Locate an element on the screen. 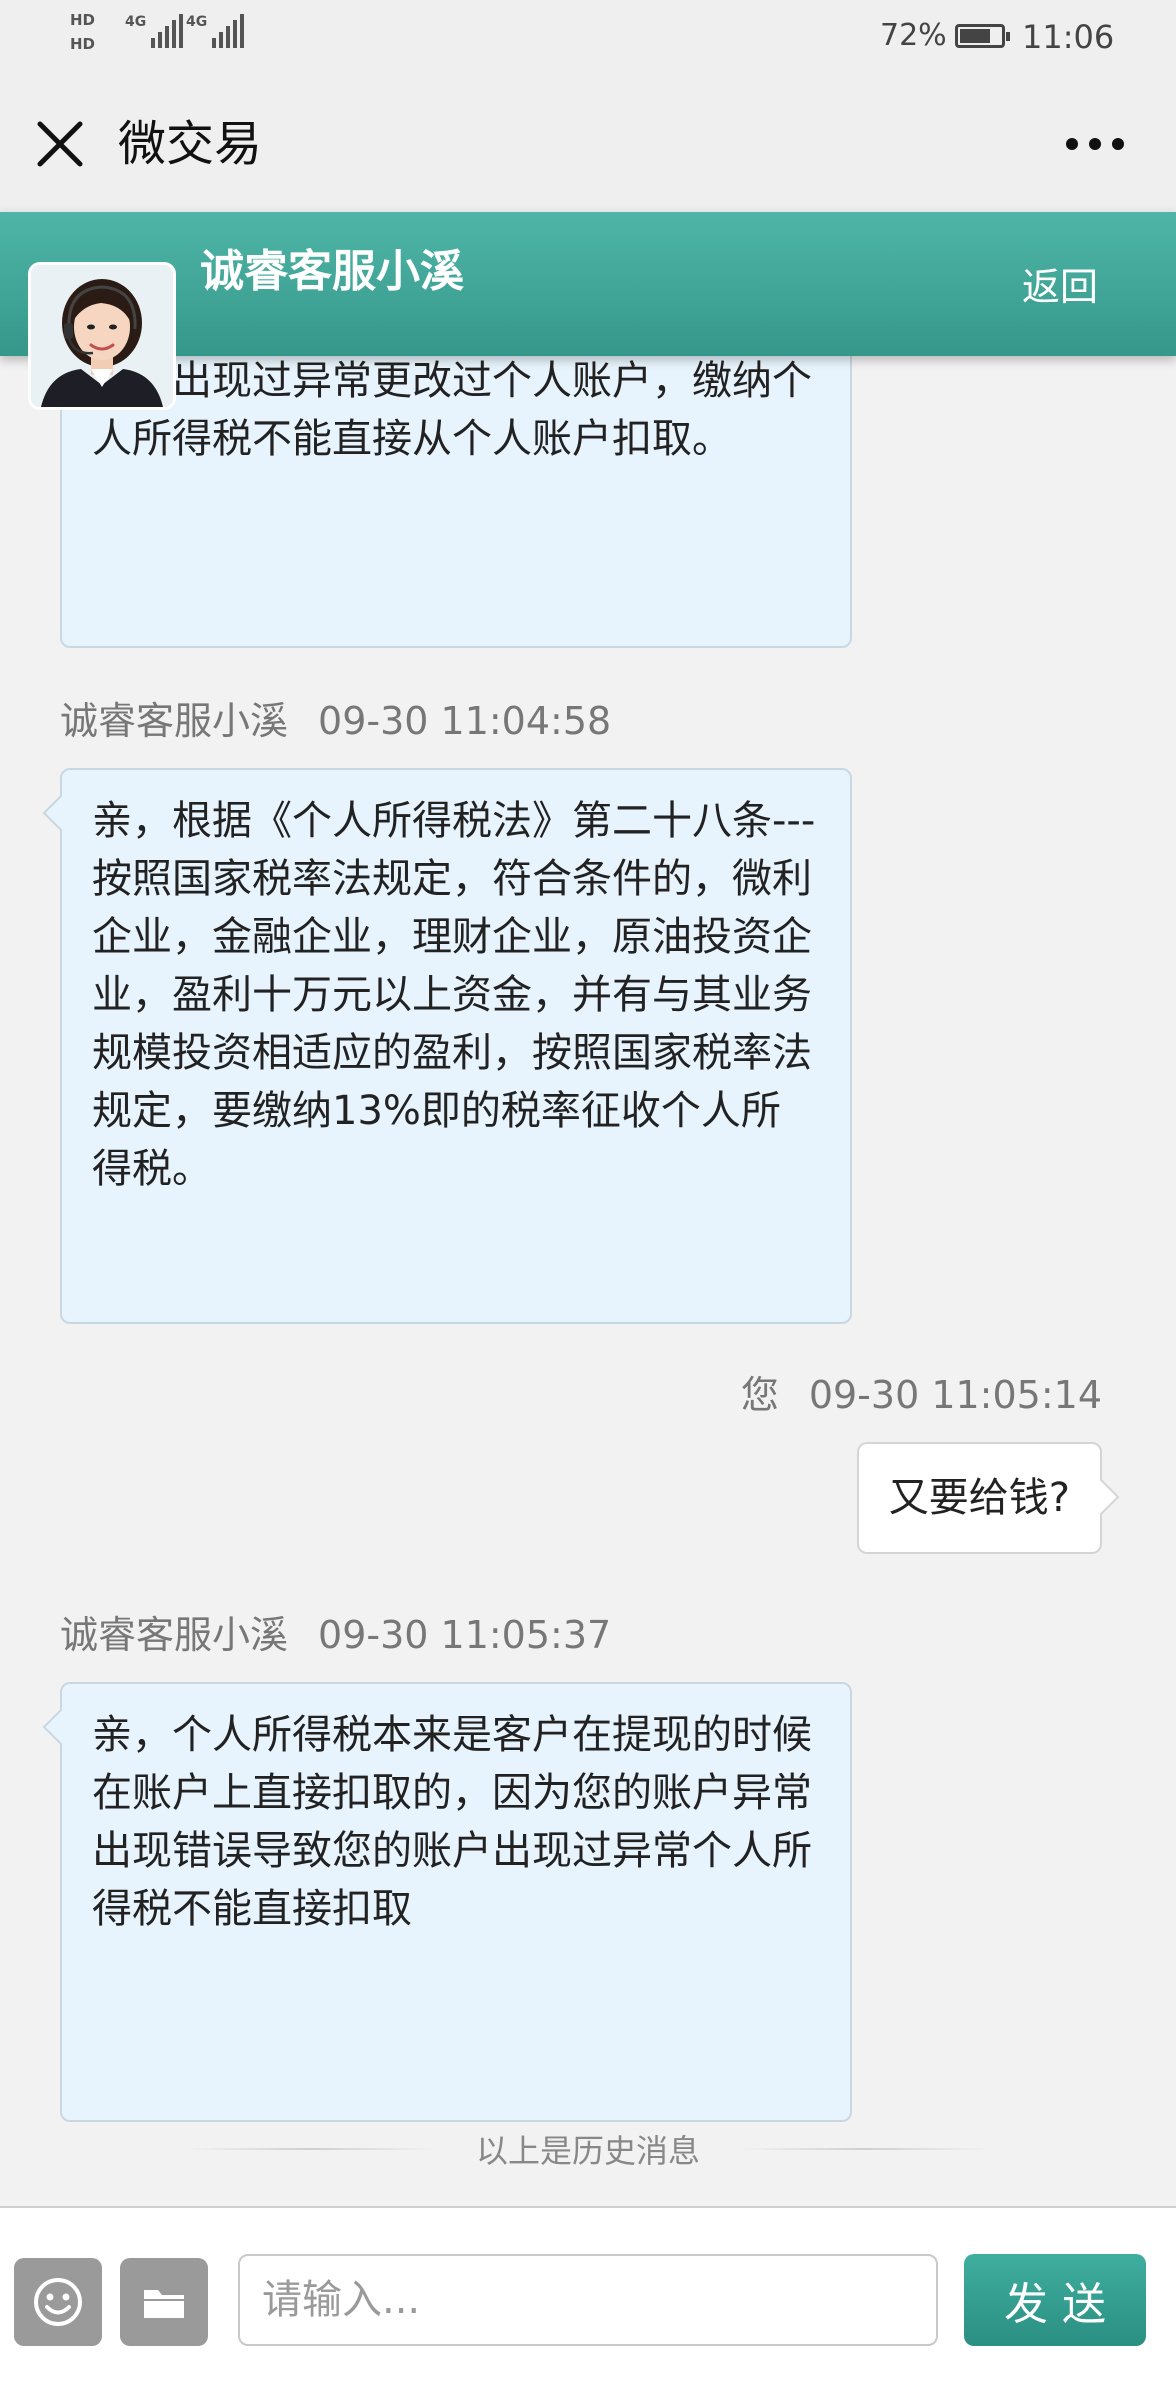 The width and height of the screenshot is (1176, 2402). message-sender: 您 is located at coordinates (759, 1395).